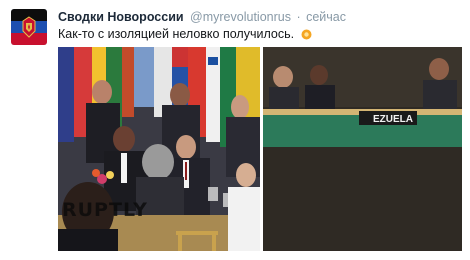 This screenshot has height=260, width=470. Describe the element at coordinates (121, 17) in the screenshot. I see `account-name: Сводки Новороссии` at that location.